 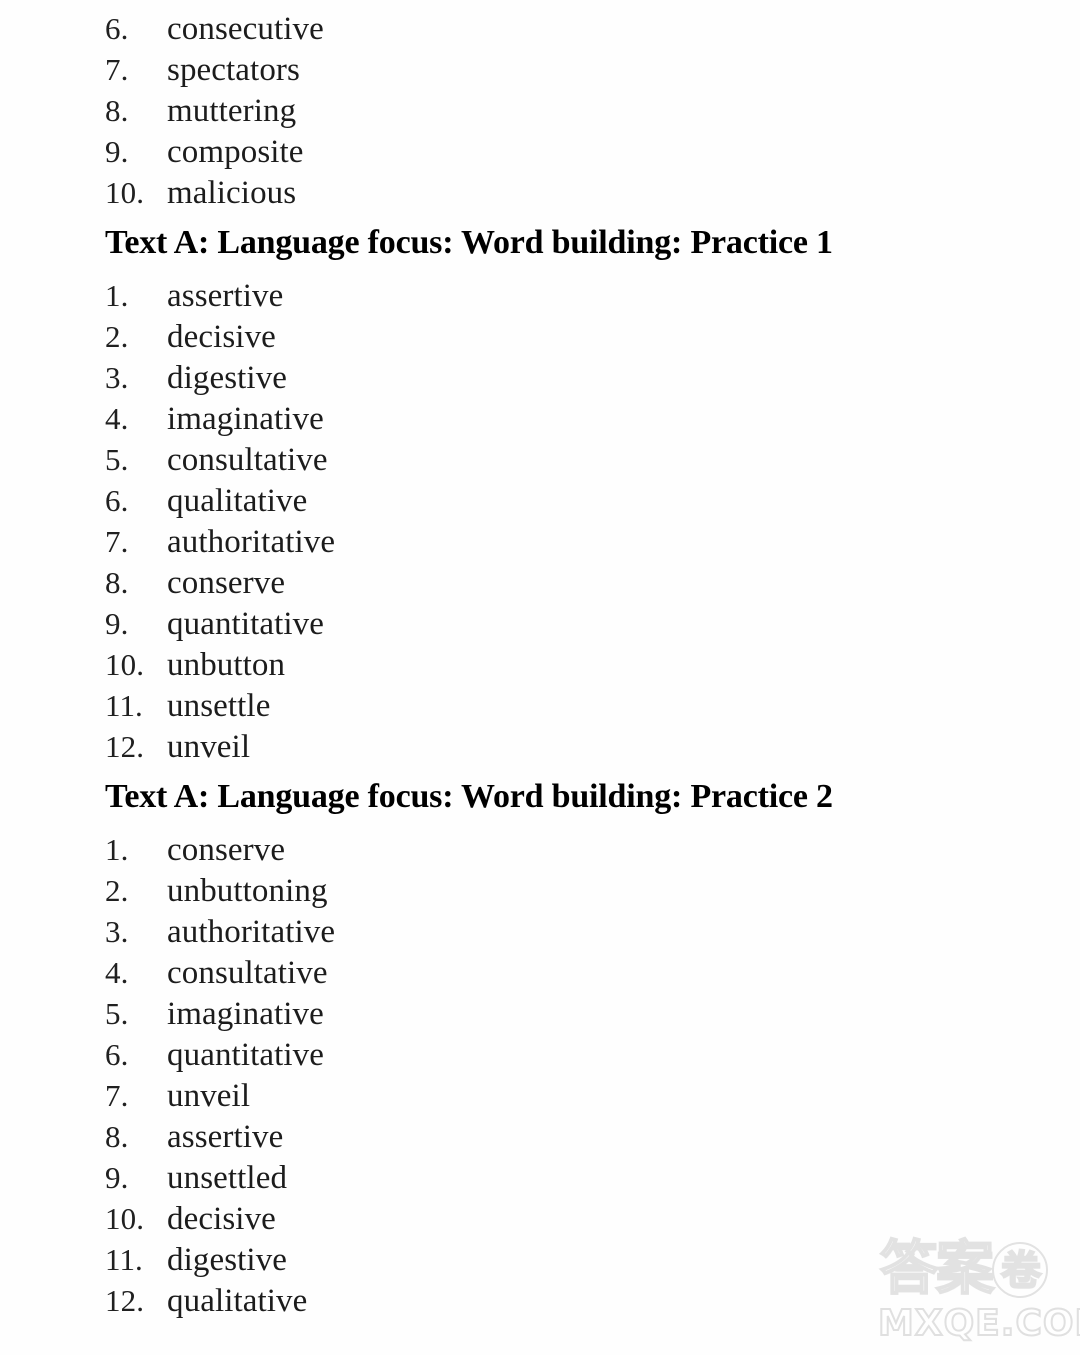 I want to click on list-item: 11. unsettle, so click(x=555, y=705).